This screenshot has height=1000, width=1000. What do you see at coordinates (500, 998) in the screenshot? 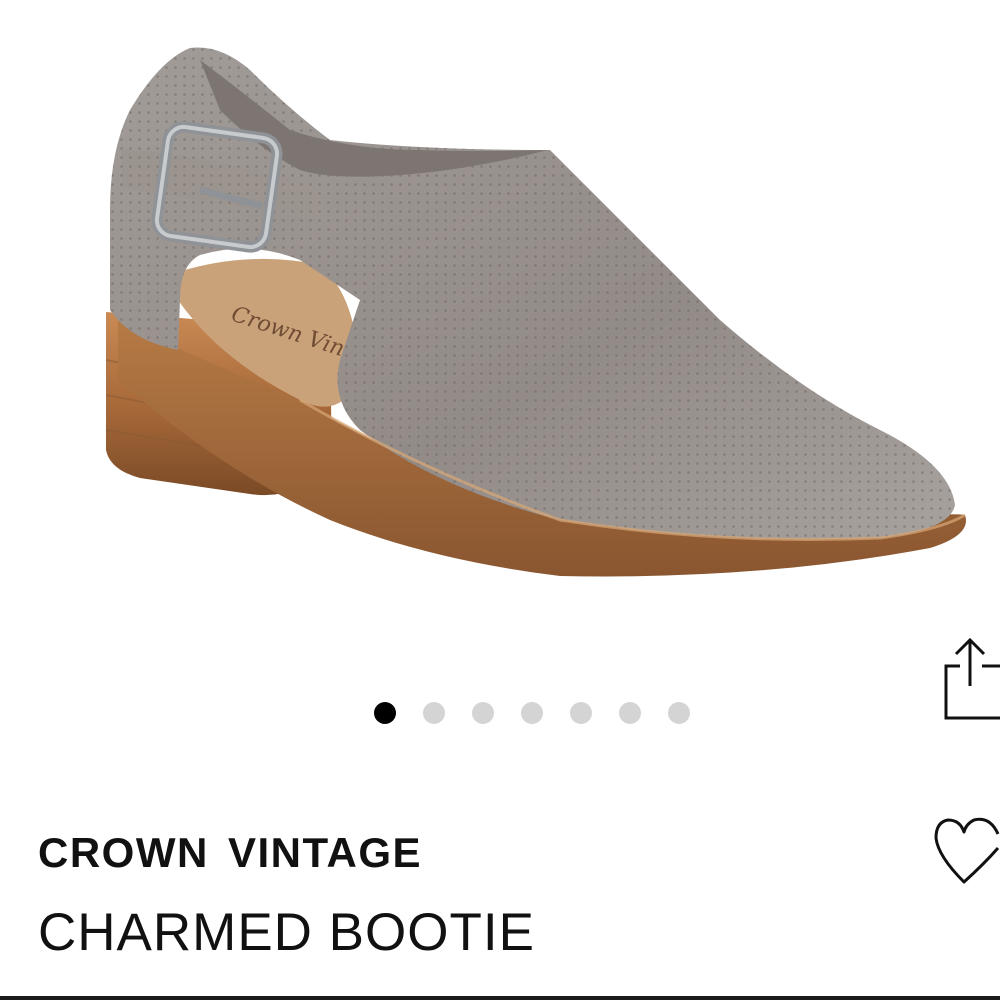
I see `bottom-divider` at bounding box center [500, 998].